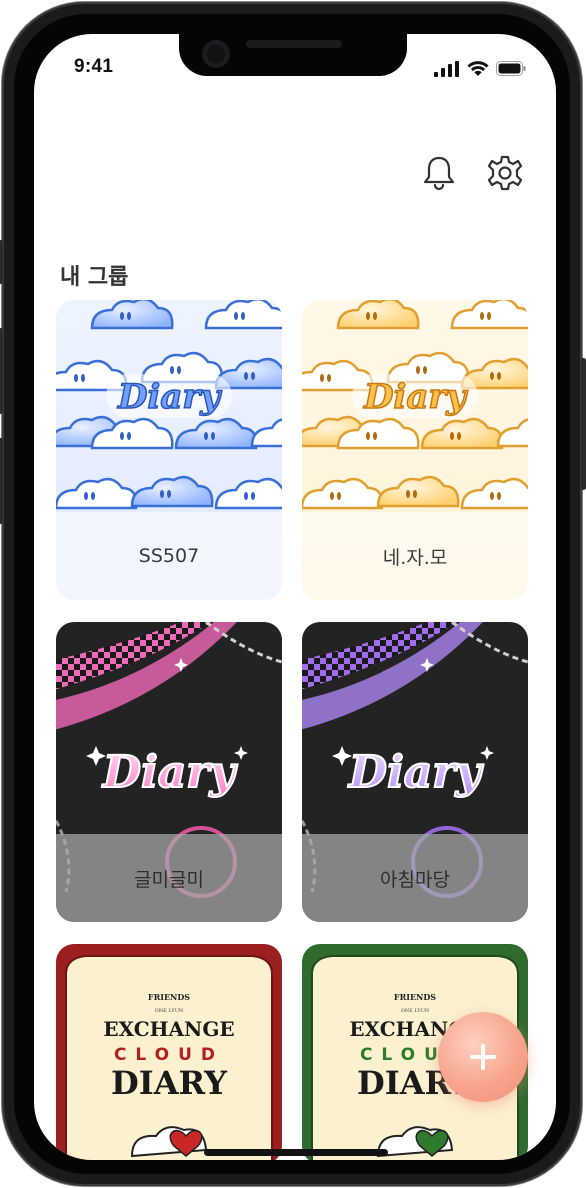  What do you see at coordinates (94, 66) in the screenshot?
I see `status-time: 9:41` at bounding box center [94, 66].